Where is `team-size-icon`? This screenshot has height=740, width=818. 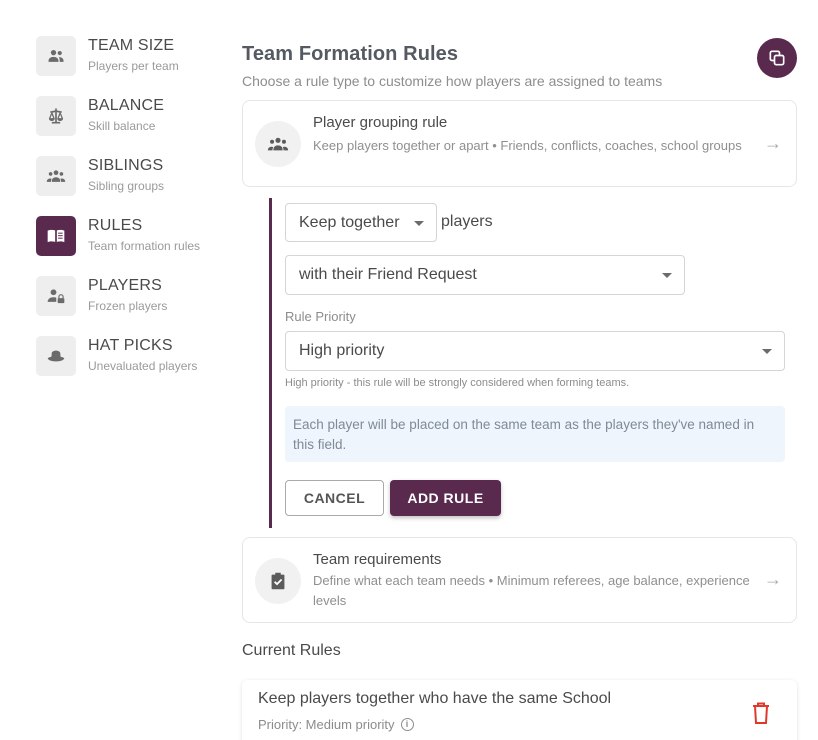 team-size-icon is located at coordinates (56, 56).